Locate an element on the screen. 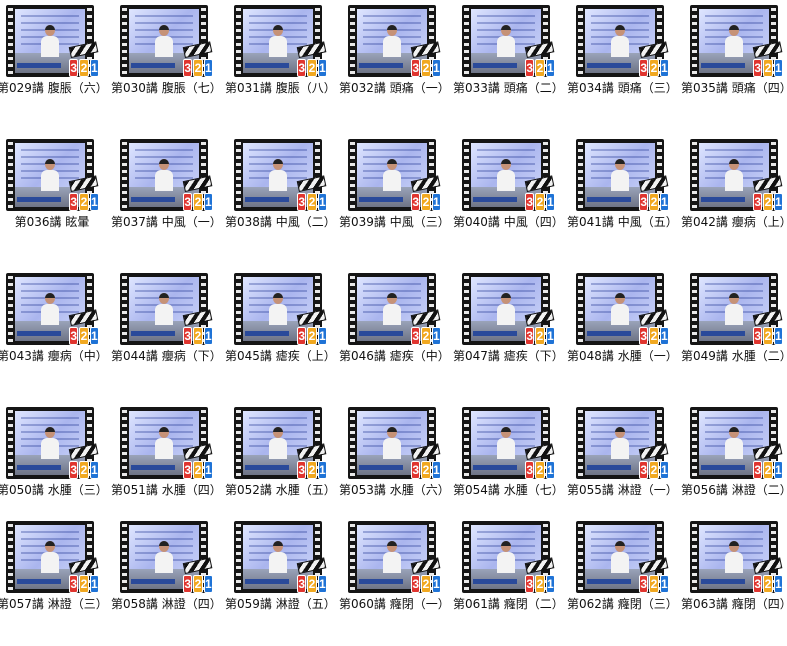  video-item: 3 2 1 第062講 癃閉（三） is located at coordinates (625, 581).